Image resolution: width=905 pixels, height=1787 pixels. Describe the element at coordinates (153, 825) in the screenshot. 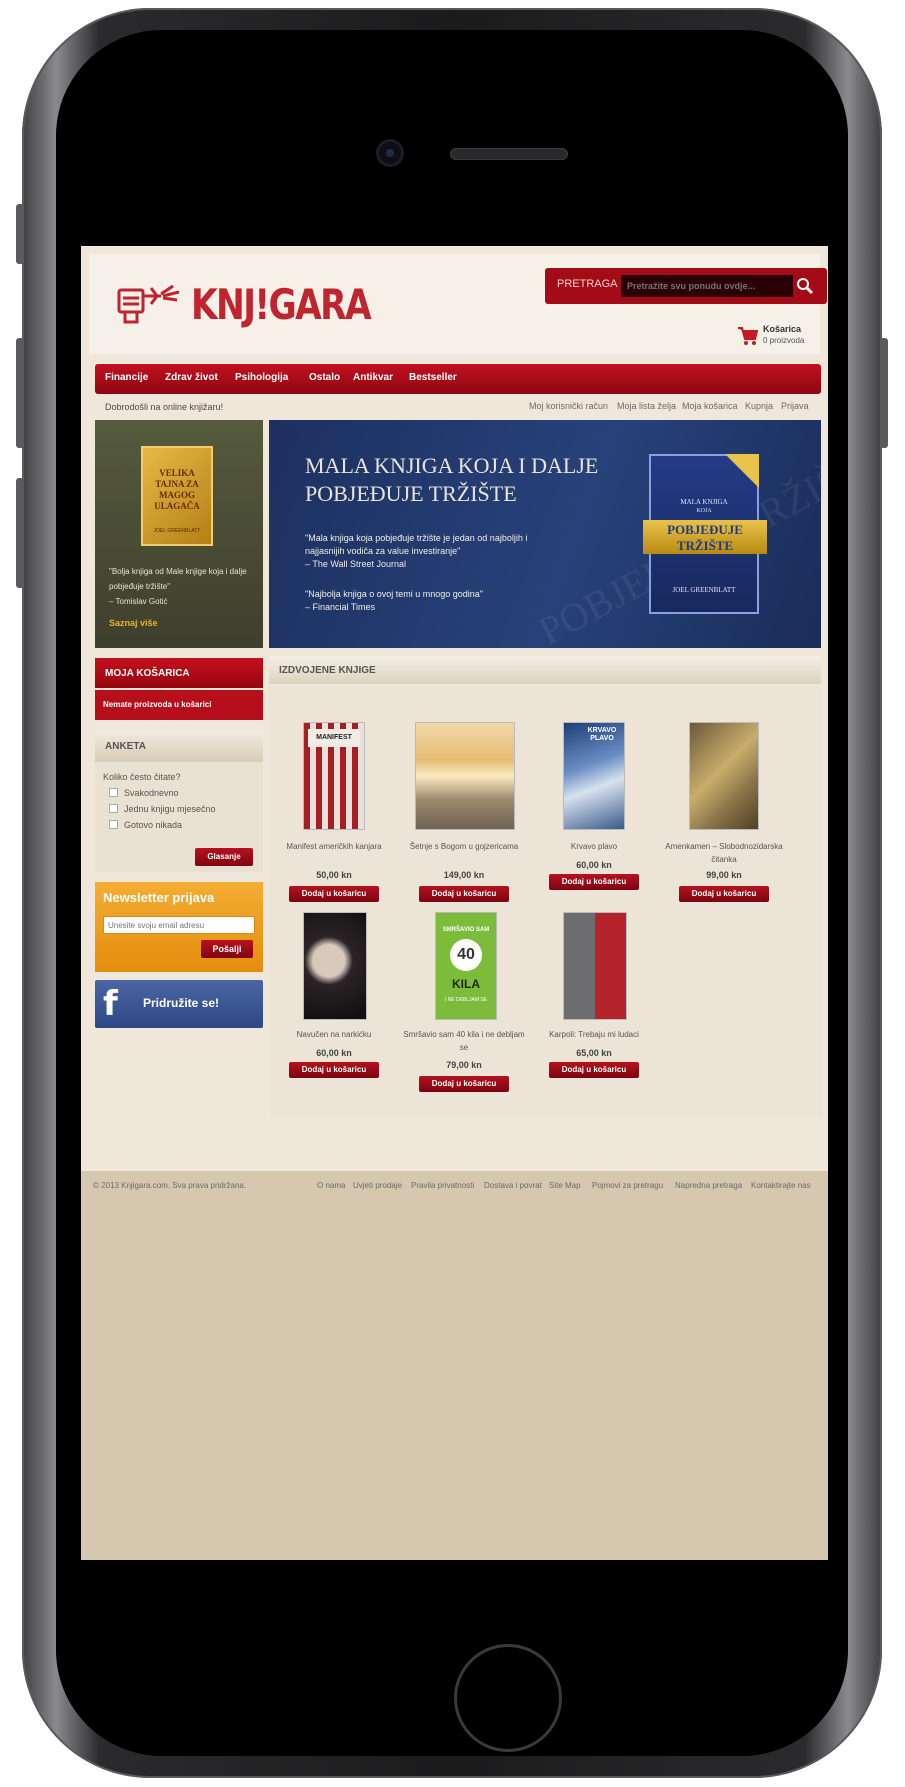

I see `poll-option-label: Gotovo nikada` at that location.